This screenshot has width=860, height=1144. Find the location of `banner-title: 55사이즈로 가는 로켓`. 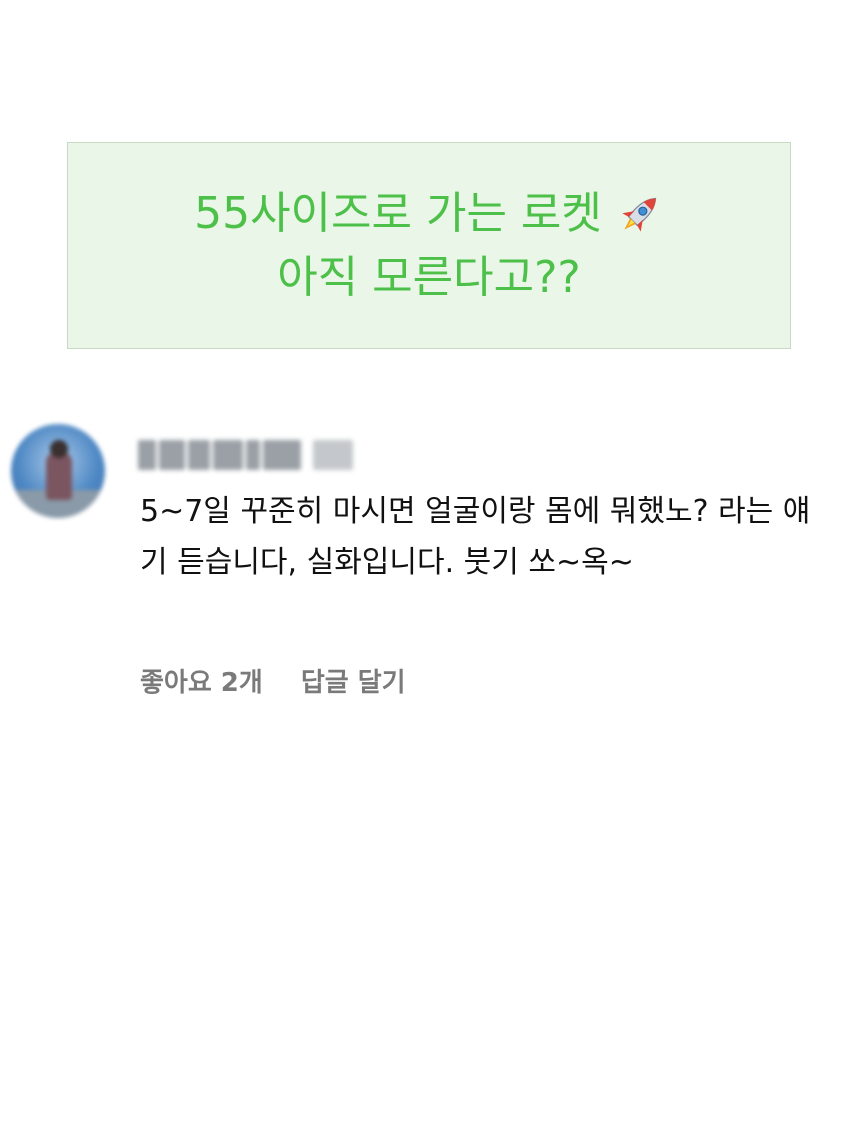

banner-title: 55사이즈로 가는 로켓 is located at coordinates (398, 213).